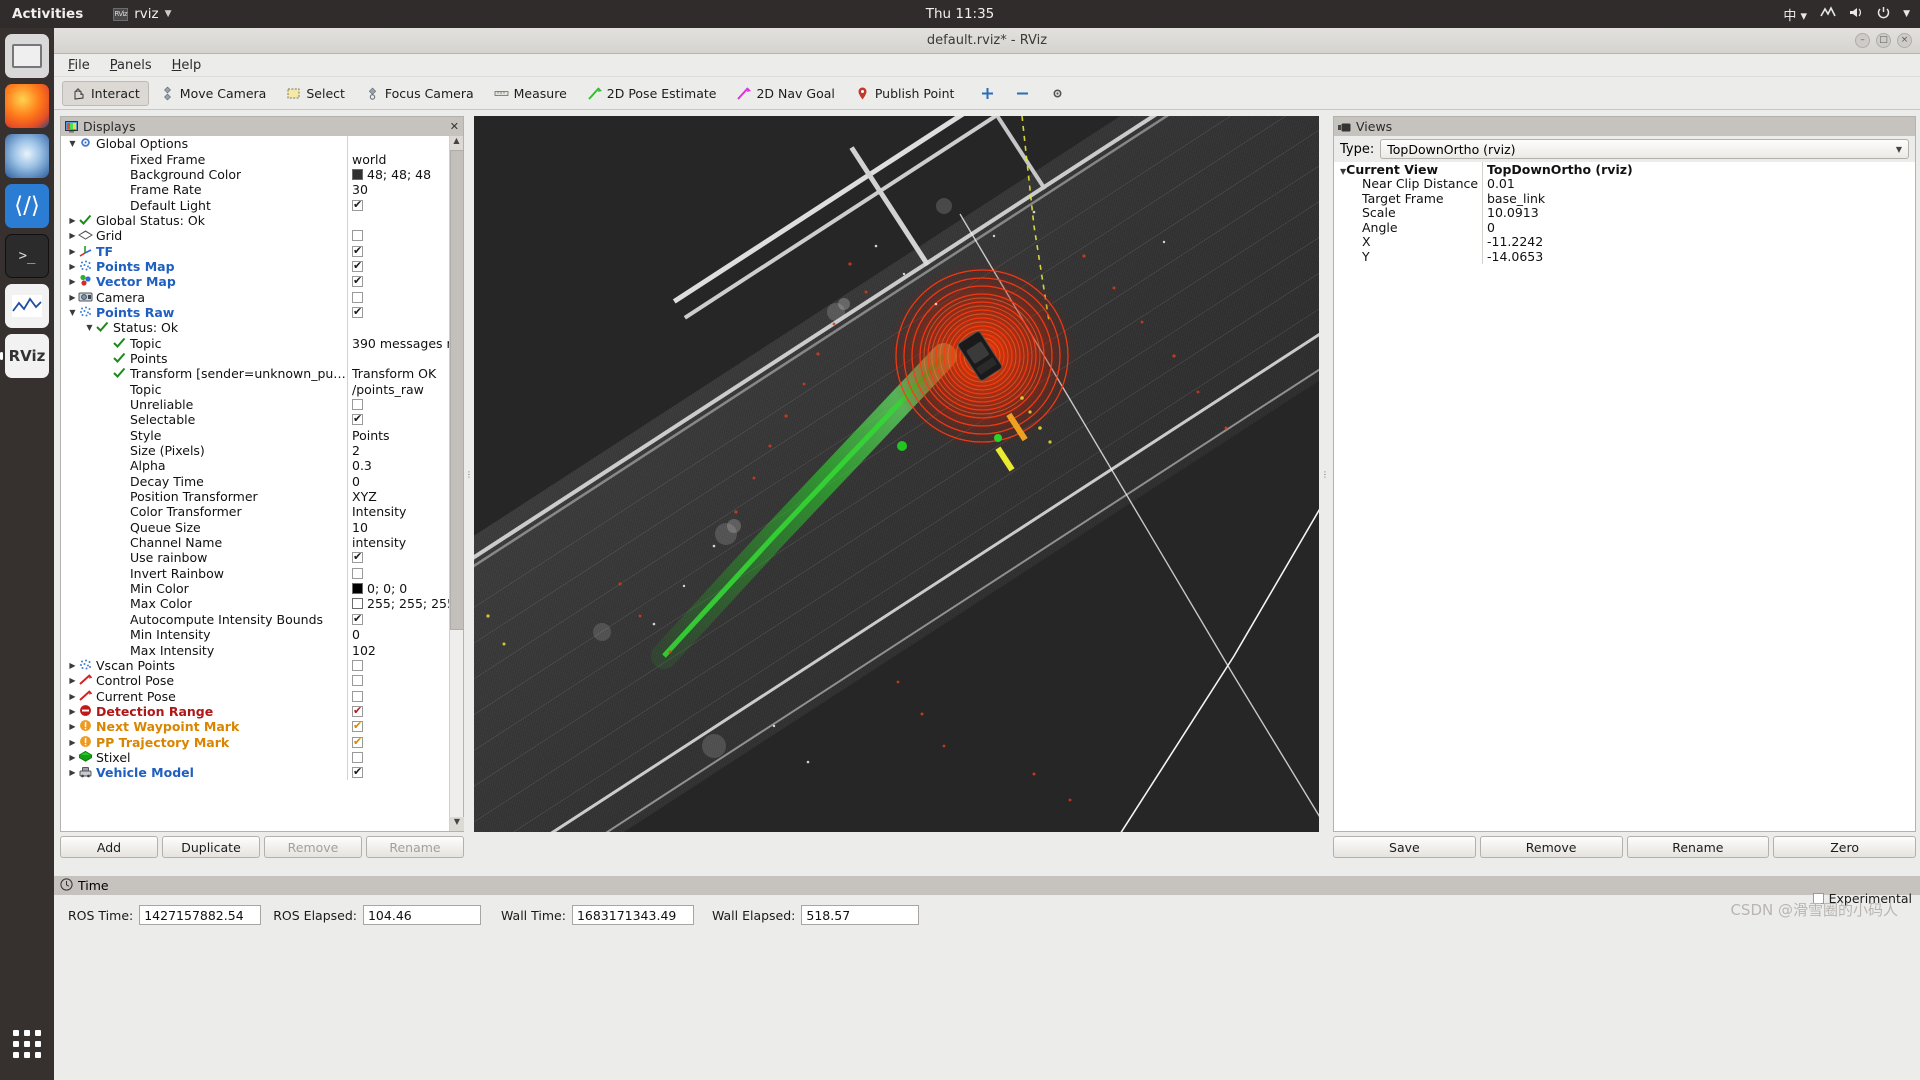  I want to click on views-property-value: -14.0653, so click(1698, 256).